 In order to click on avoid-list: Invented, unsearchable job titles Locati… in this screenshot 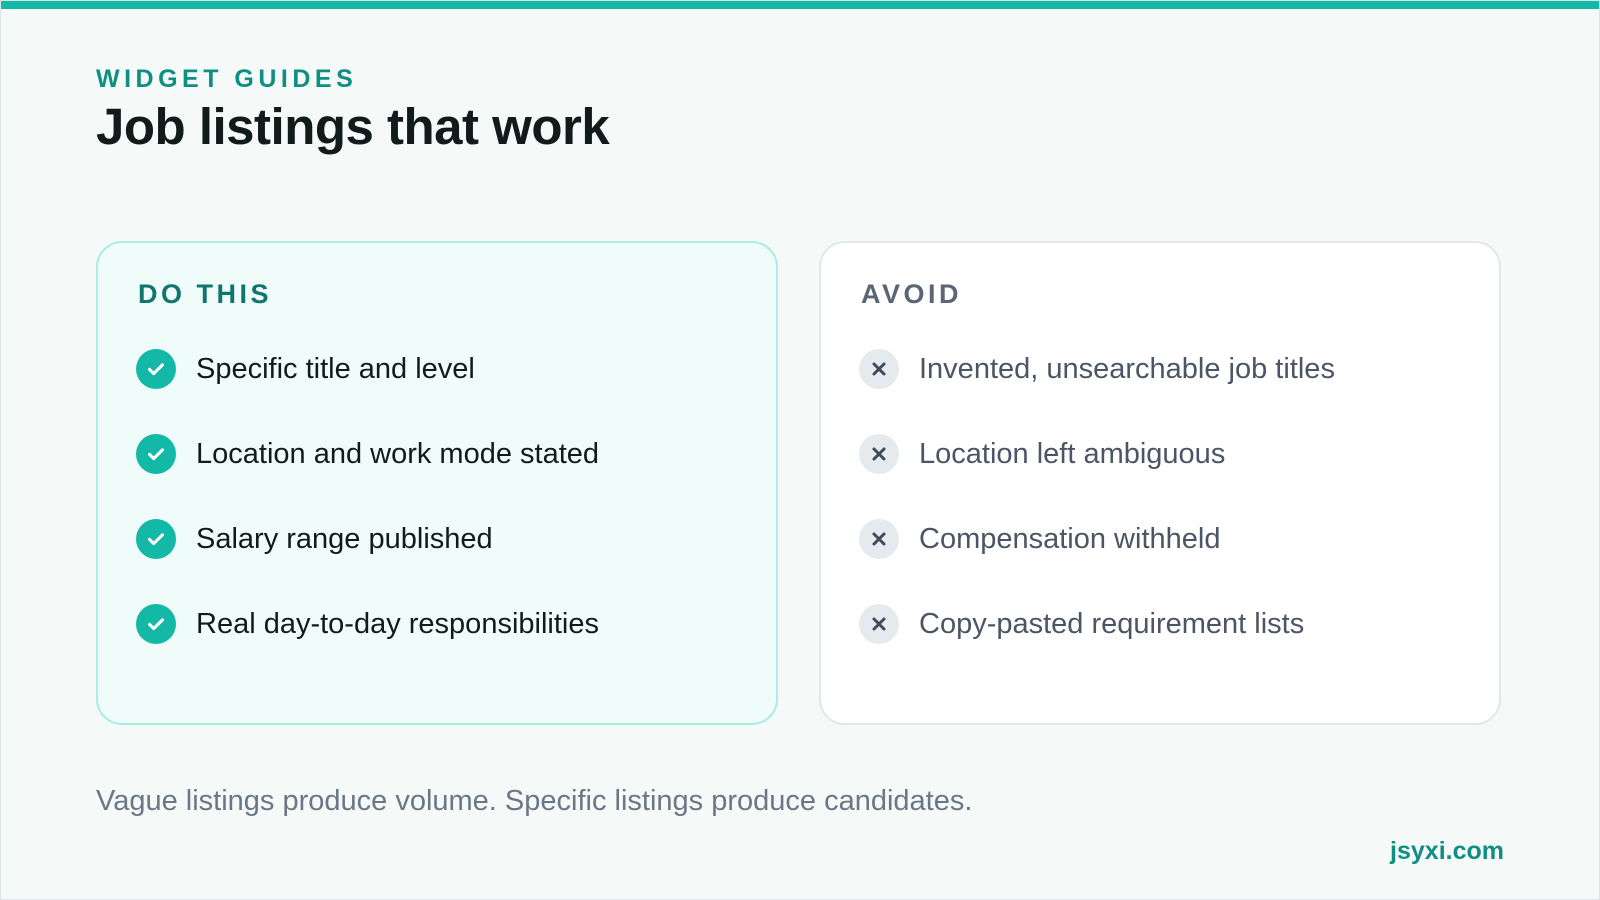, I will do `click(1097, 519)`.